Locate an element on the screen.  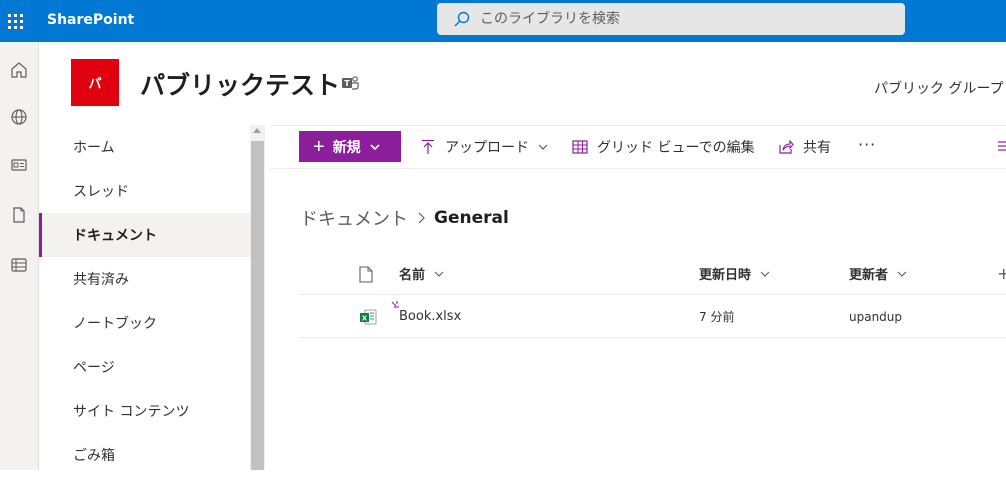
column-header-modified-label: 更新日時 is located at coordinates (725, 275).